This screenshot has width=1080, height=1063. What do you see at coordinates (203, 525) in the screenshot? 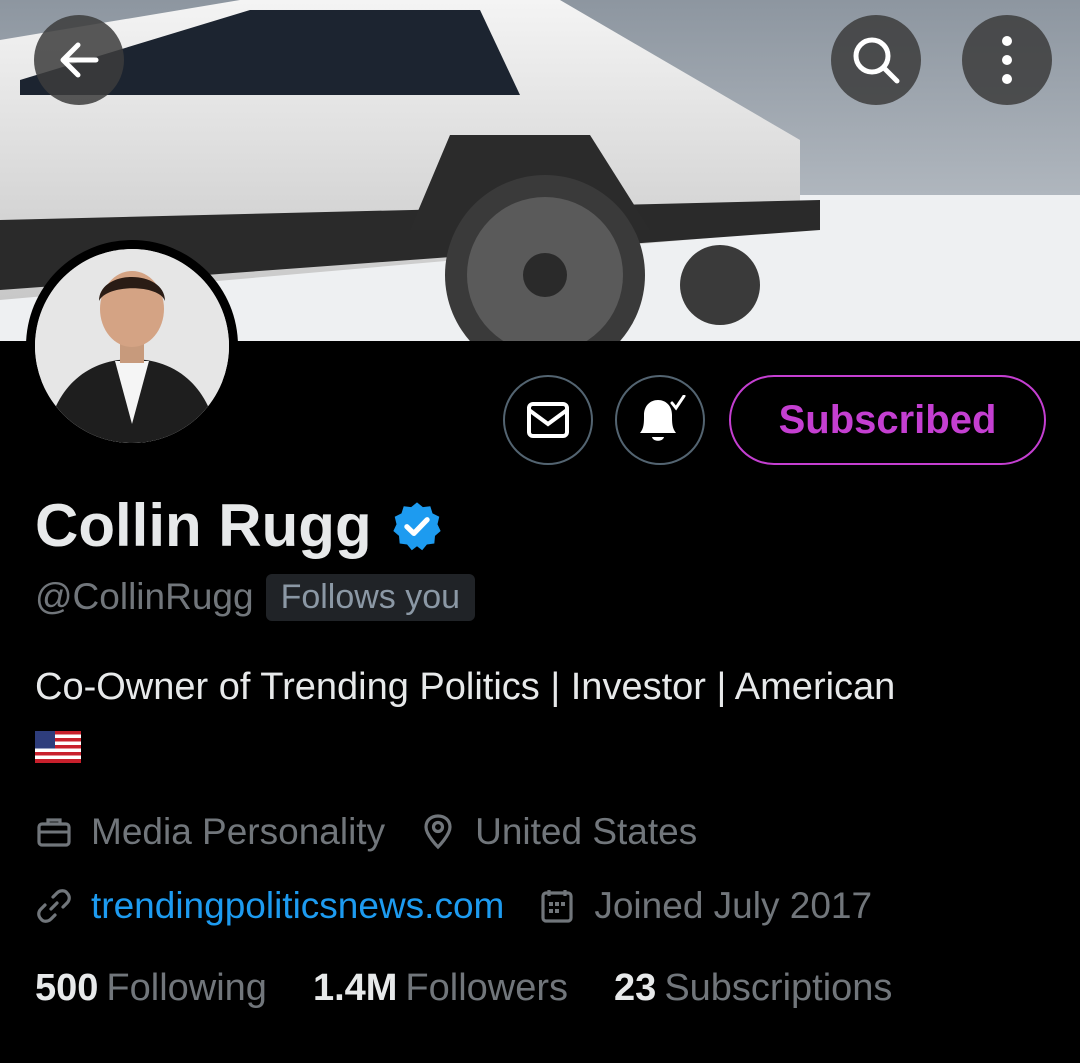
I see `profile-name: Collin Rugg` at bounding box center [203, 525].